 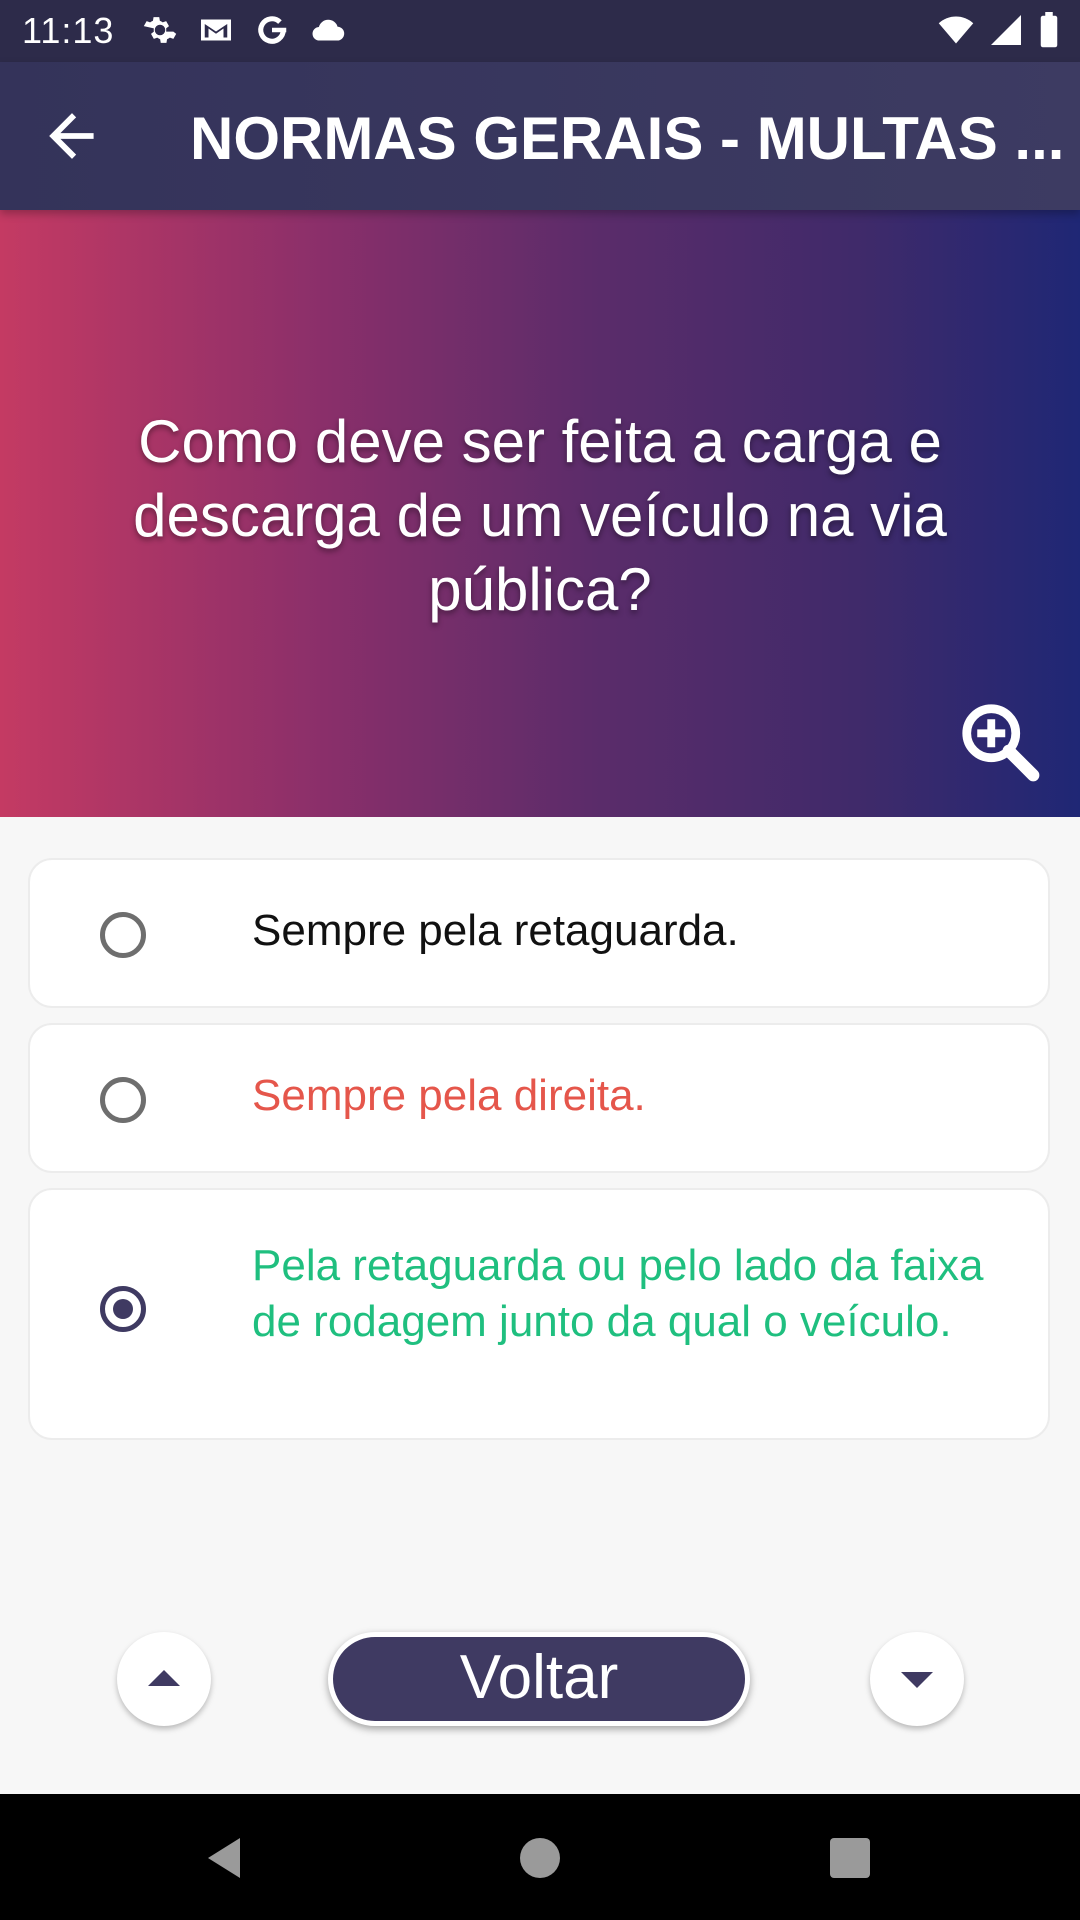 I want to click on answer-option-2: Sempre pela direita., so click(x=539, y=1098).